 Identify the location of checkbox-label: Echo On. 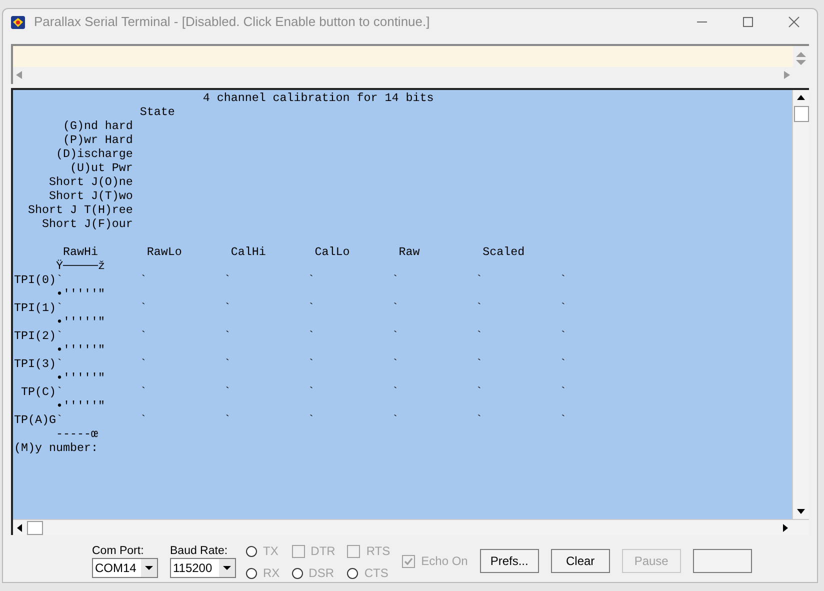
(444, 561).